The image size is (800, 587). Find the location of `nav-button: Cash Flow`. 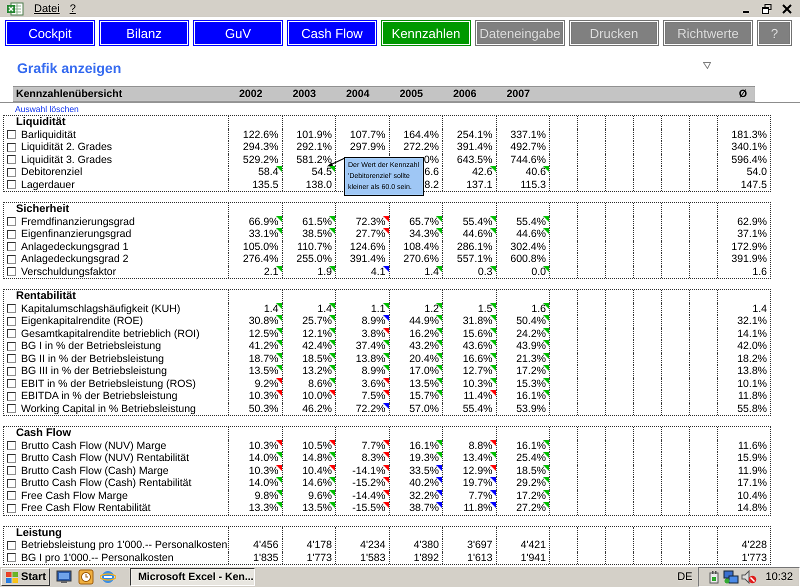

nav-button: Cash Flow is located at coordinates (332, 33).